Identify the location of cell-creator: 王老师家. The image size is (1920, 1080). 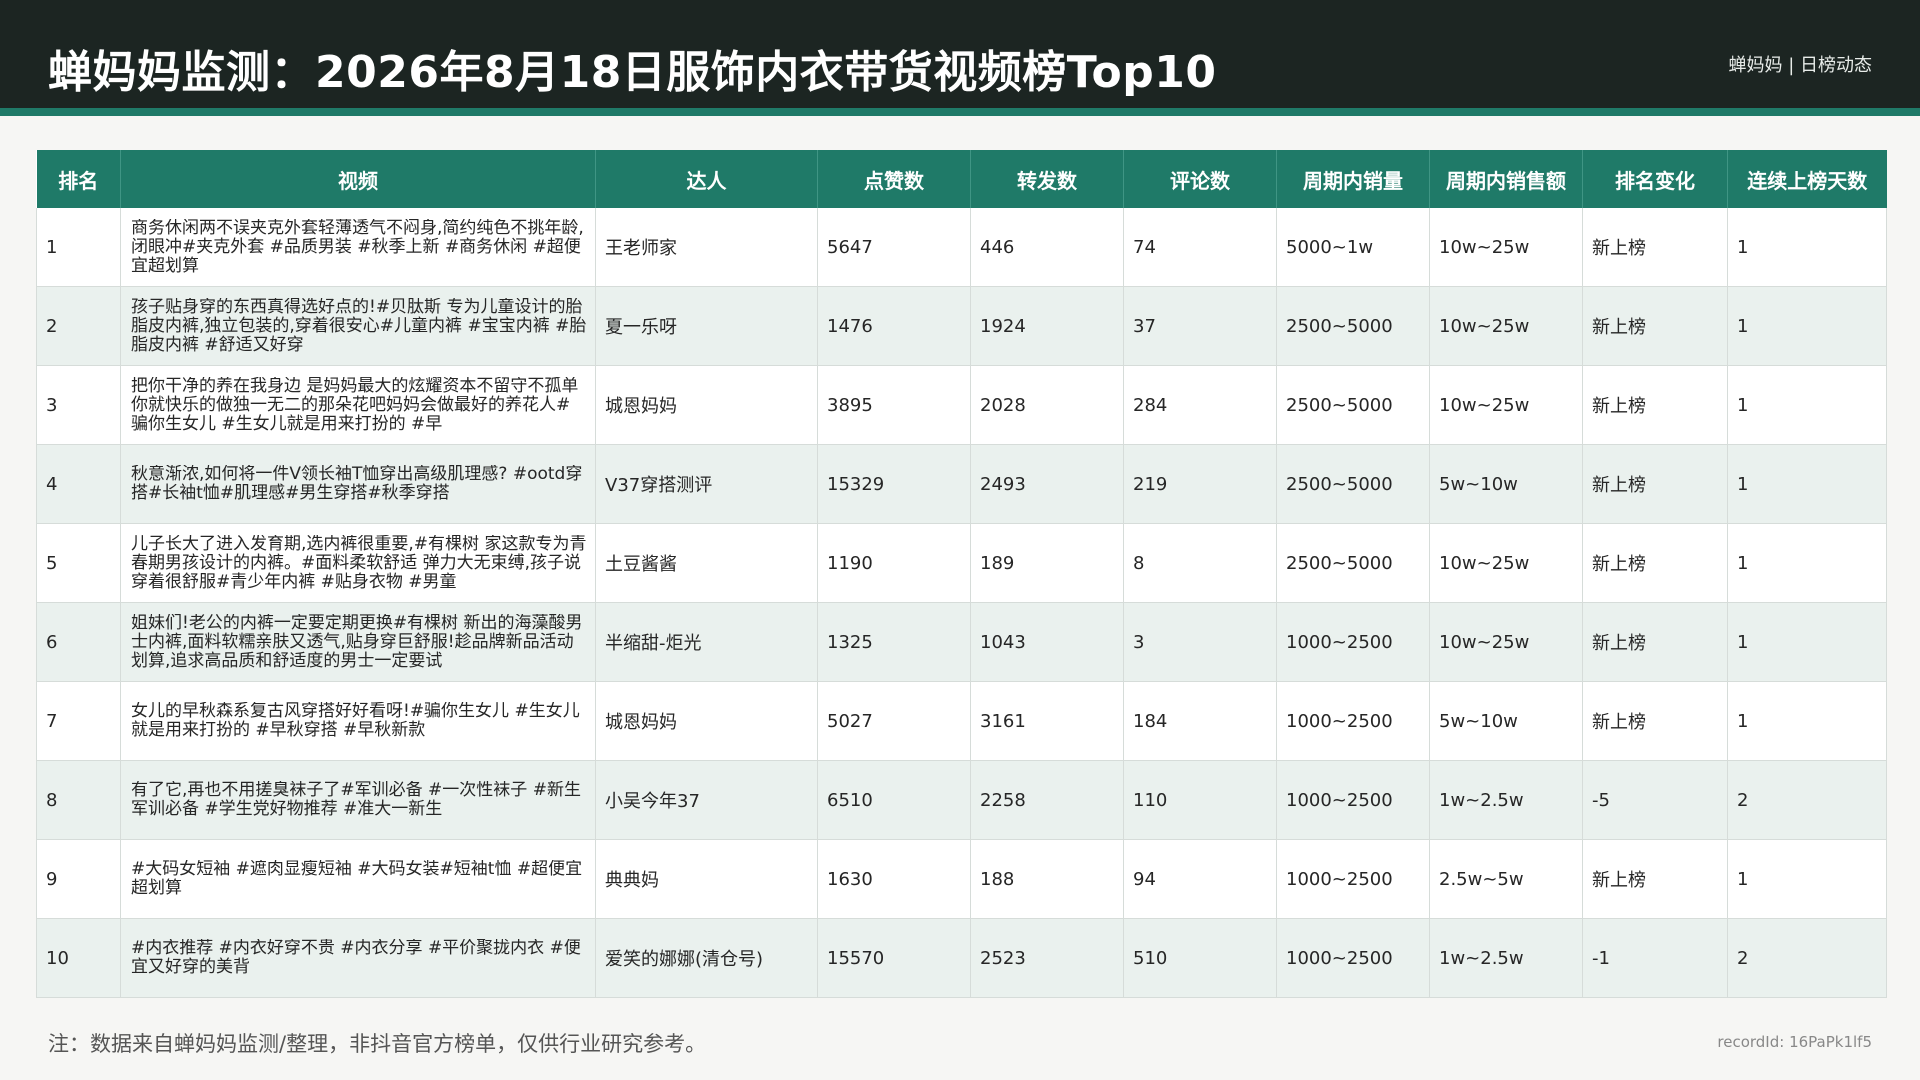
(706, 247).